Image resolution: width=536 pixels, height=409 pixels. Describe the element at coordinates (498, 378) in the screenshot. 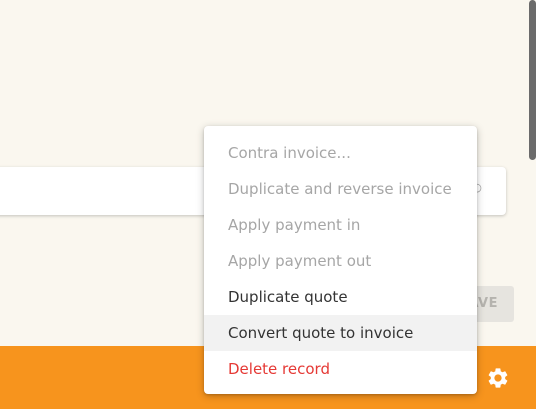

I see `gear-icon` at that location.